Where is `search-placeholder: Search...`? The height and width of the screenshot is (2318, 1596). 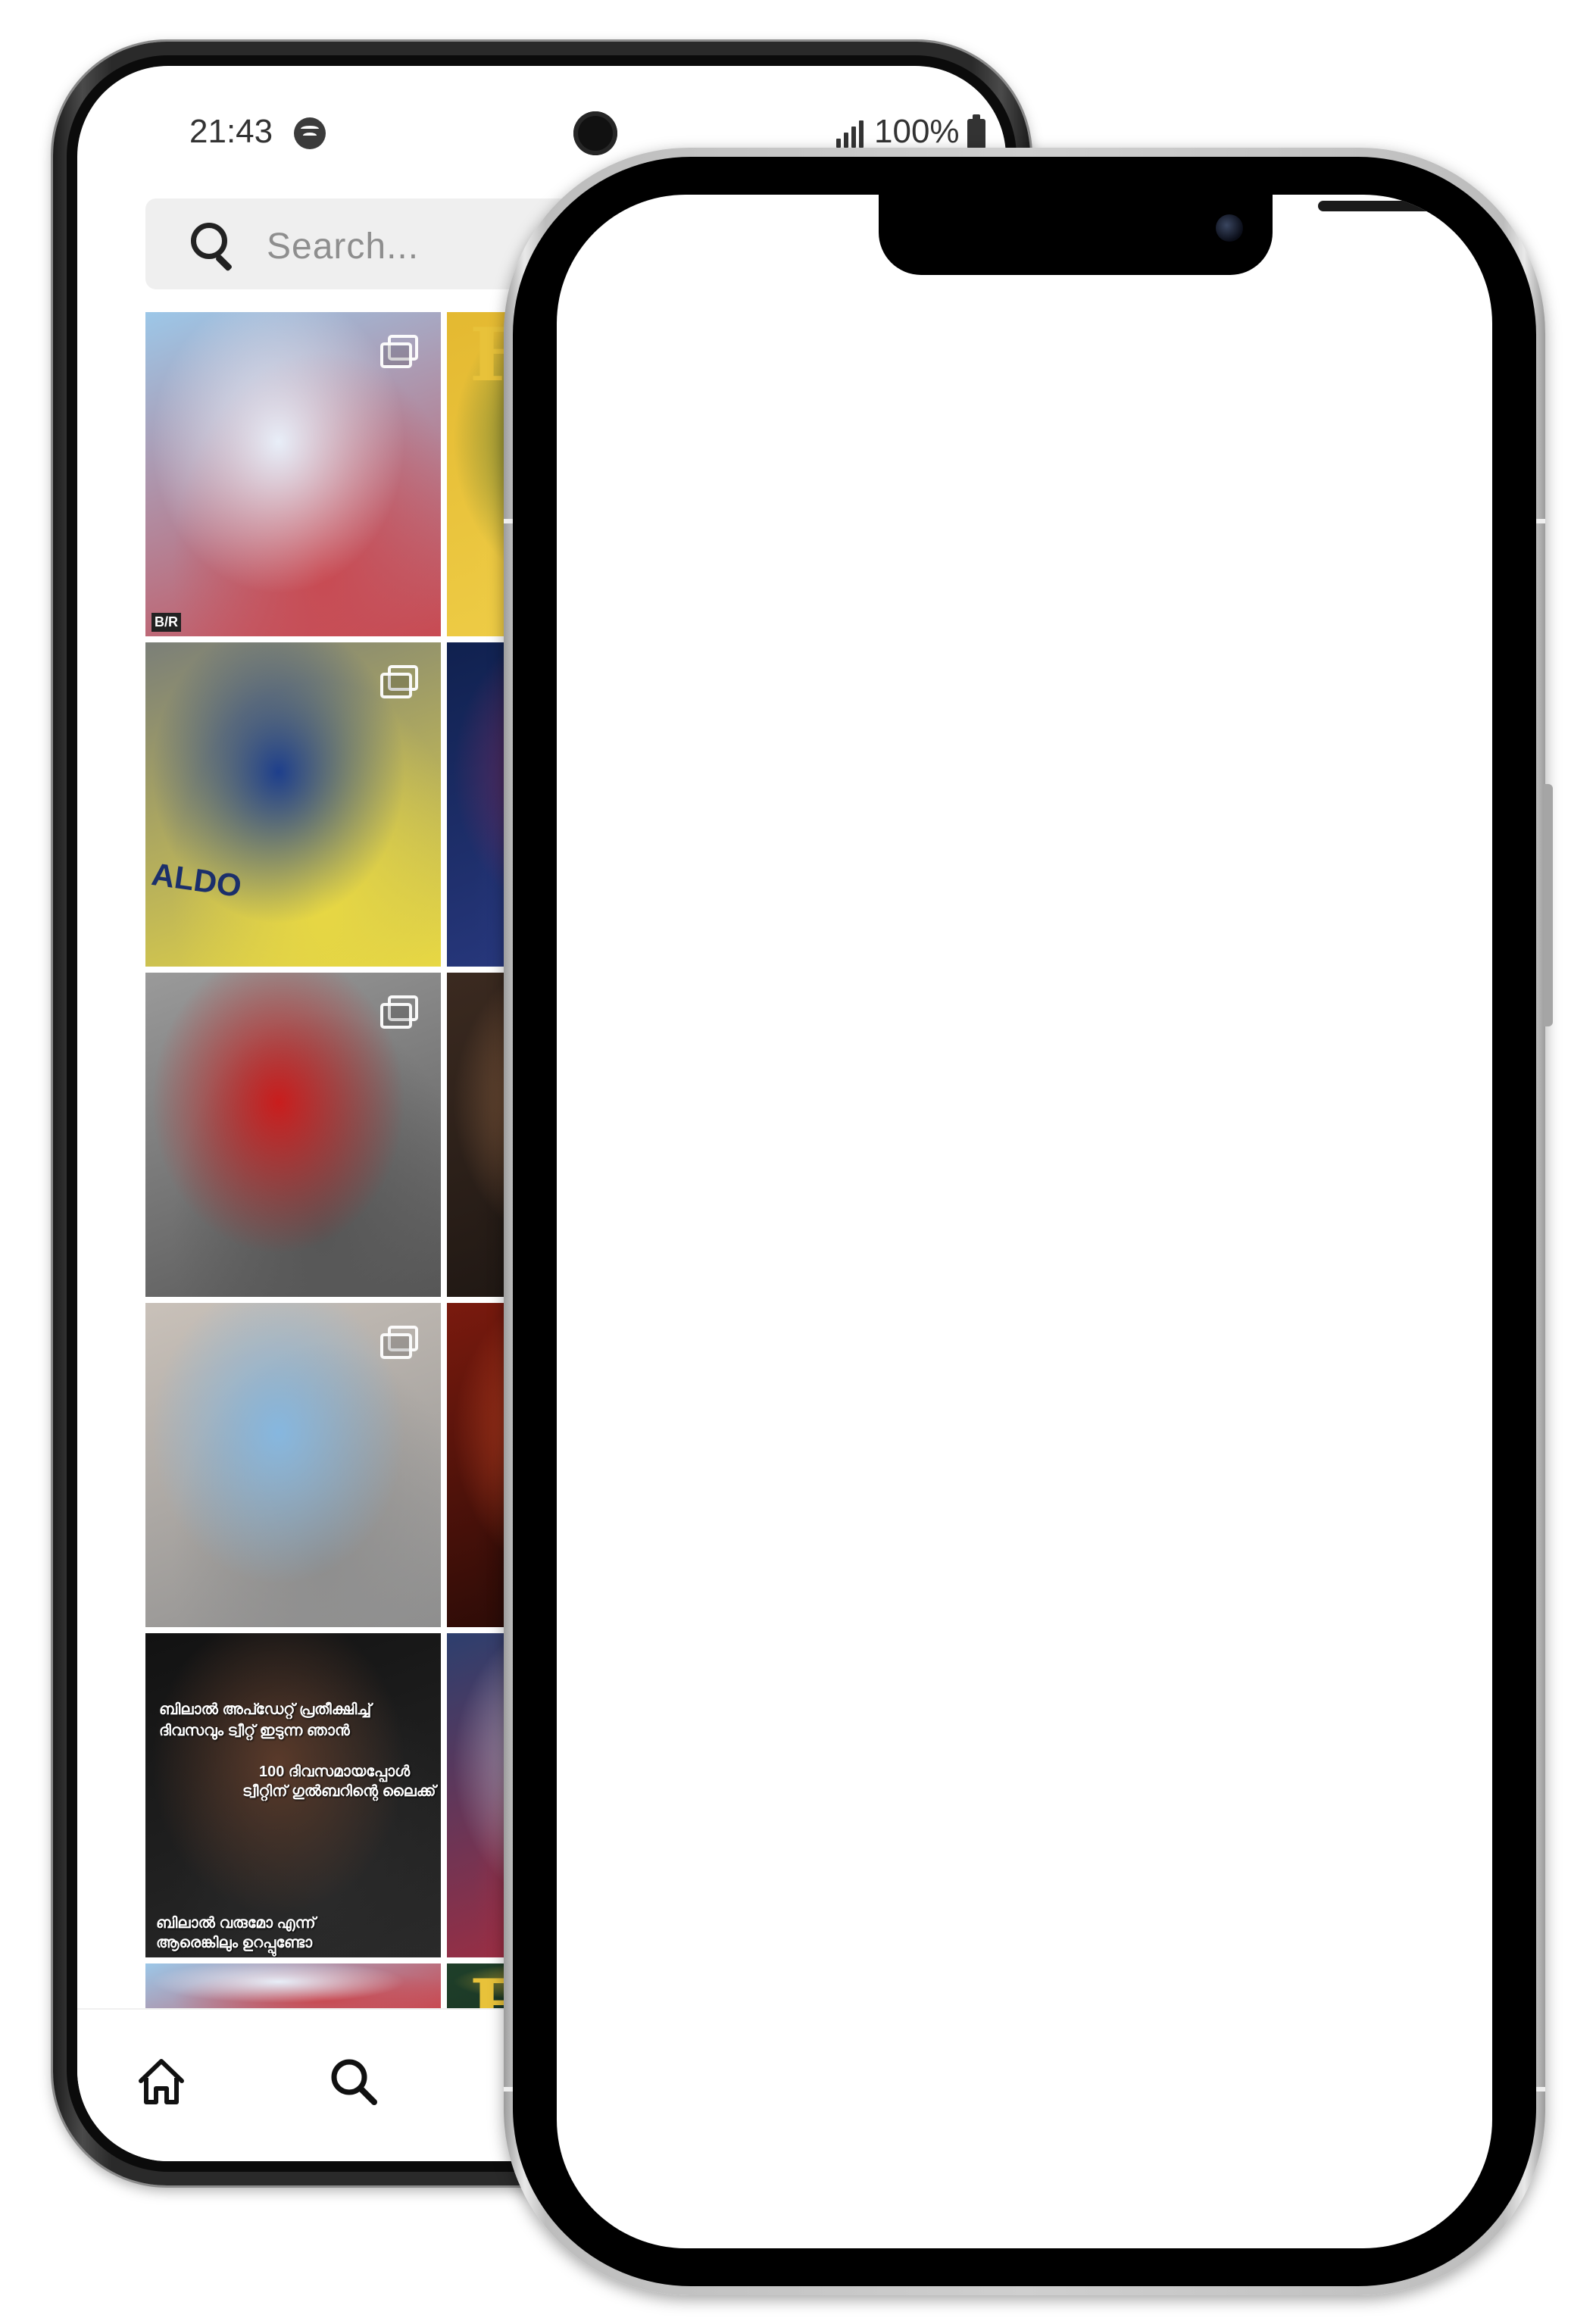
search-placeholder: Search... is located at coordinates (343, 246).